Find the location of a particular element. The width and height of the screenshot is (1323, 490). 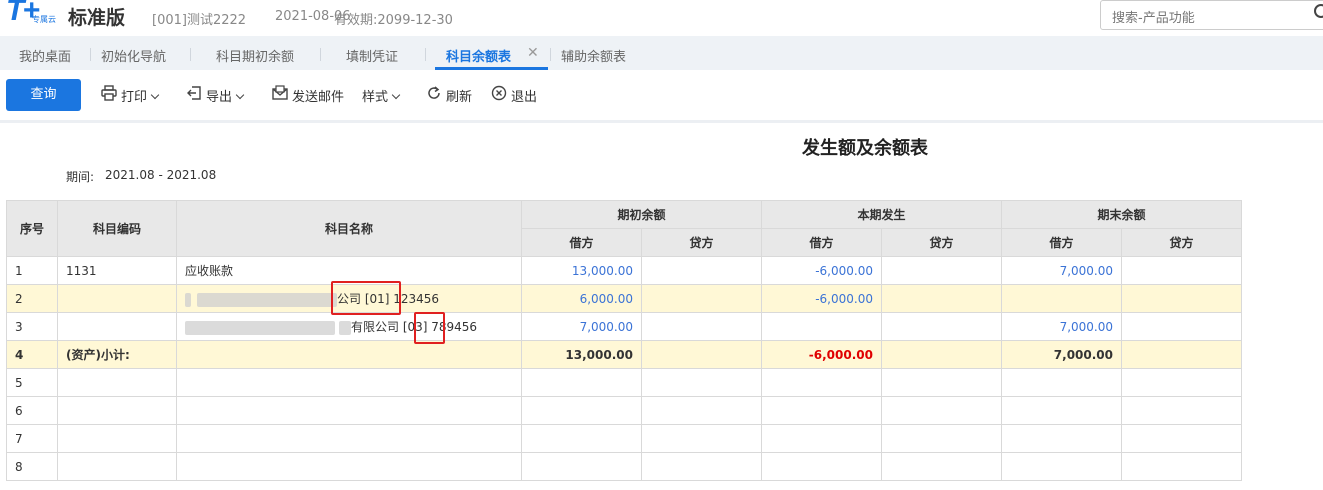

cell-opening-debit: 13,000.00 is located at coordinates (581, 270).